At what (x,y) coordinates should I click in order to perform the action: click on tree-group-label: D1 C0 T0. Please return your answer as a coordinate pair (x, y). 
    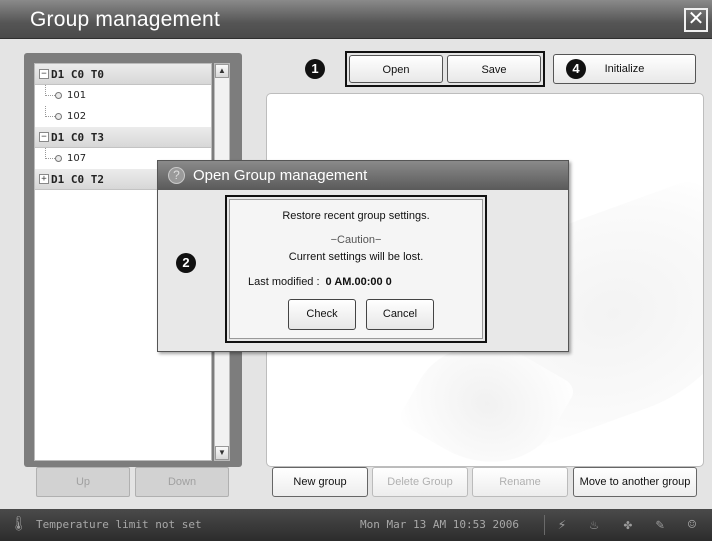
    Looking at the image, I should click on (77, 74).